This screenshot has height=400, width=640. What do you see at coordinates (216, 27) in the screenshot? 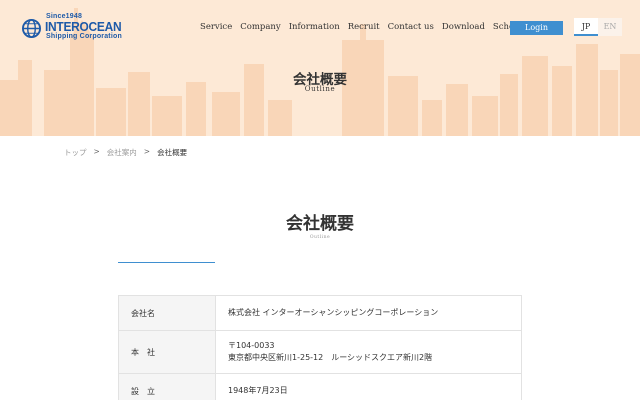
I see `nav-service: Service` at bounding box center [216, 27].